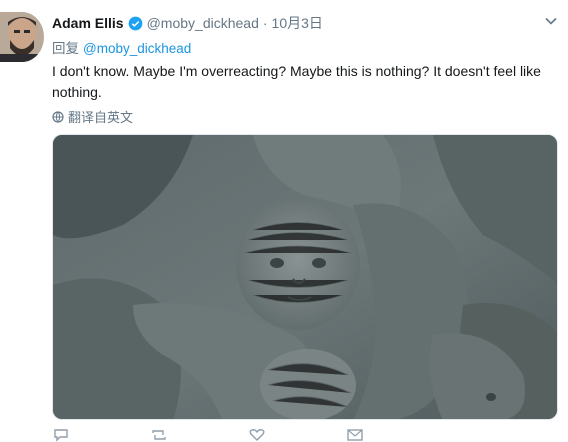 Image resolution: width=568 pixels, height=442 pixels. Describe the element at coordinates (159, 435) in the screenshot. I see `retweet-icon` at that location.